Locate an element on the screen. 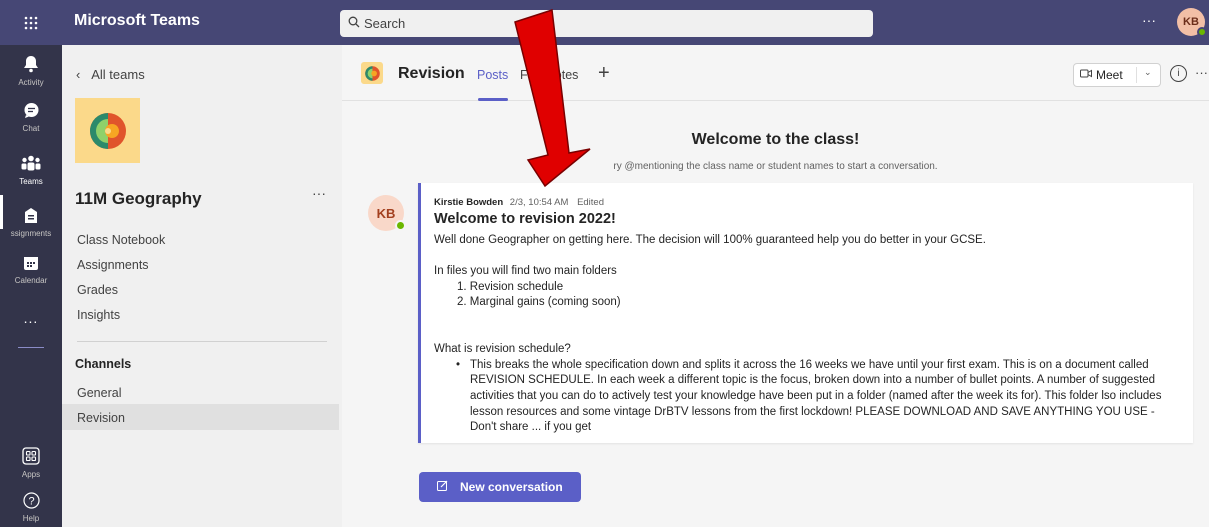 This screenshot has width=1209, height=527. rail-item-label: Teams is located at coordinates (31, 181).